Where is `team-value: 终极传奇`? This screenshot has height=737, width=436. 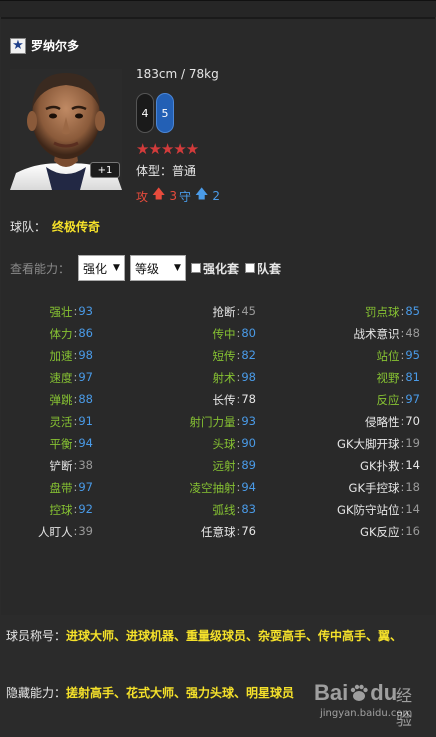 team-value: 终极传奇 is located at coordinates (76, 227).